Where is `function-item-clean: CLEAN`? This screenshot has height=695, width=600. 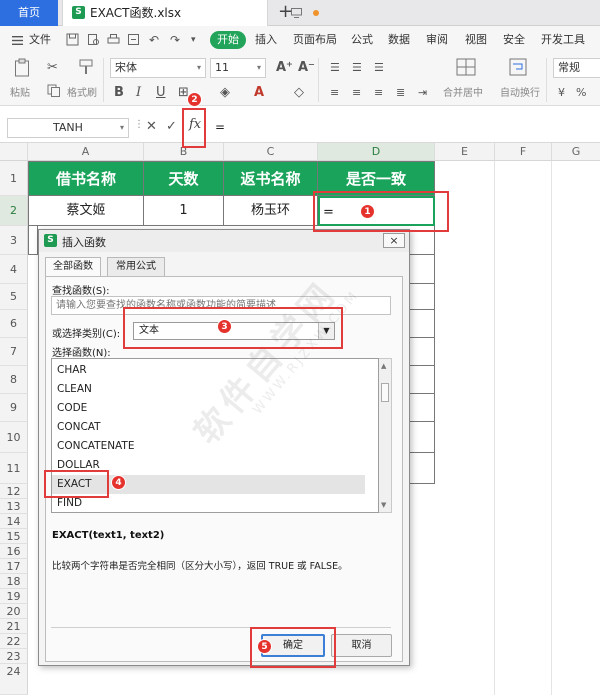
function-item-clean: CLEAN is located at coordinates (208, 389).